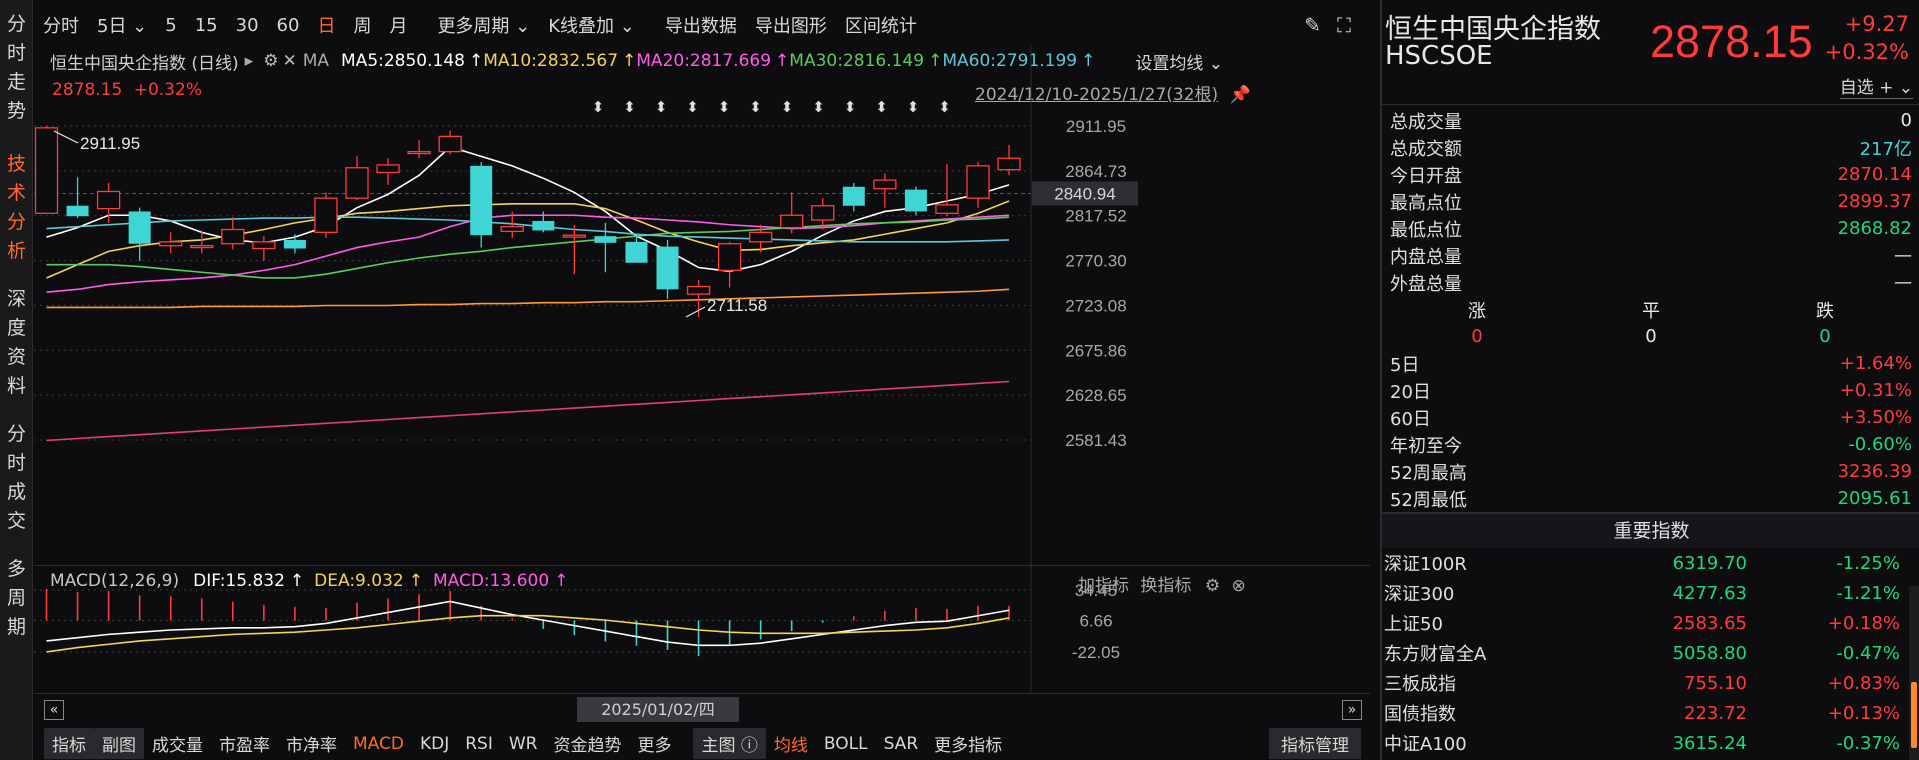  Describe the element at coordinates (122, 25) in the screenshot. I see `period-tab-1: 5日 ⌄` at that location.